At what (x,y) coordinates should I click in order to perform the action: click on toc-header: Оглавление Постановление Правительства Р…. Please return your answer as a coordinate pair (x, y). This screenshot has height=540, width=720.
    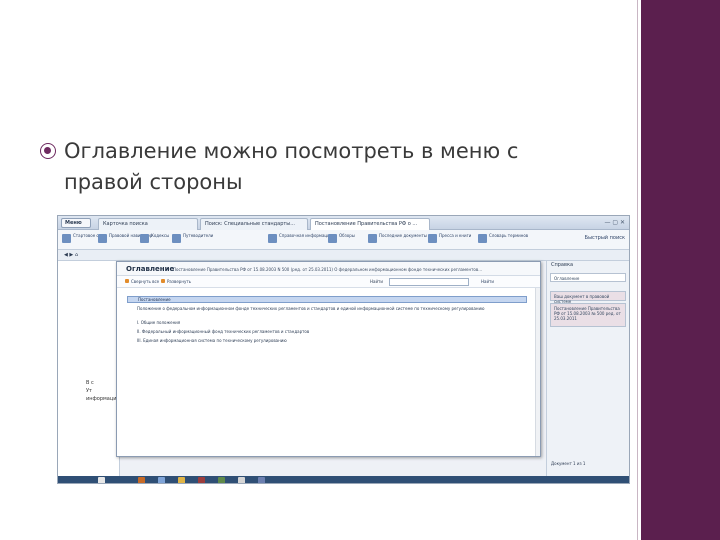
    Looking at the image, I should click on (328, 269).